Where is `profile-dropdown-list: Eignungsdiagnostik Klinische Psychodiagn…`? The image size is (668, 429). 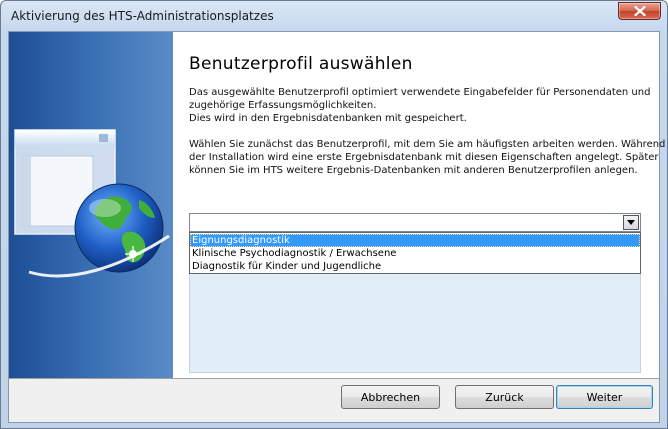
profile-dropdown-list: Eignungsdiagnostik Klinische Psychodiagn… is located at coordinates (415, 253).